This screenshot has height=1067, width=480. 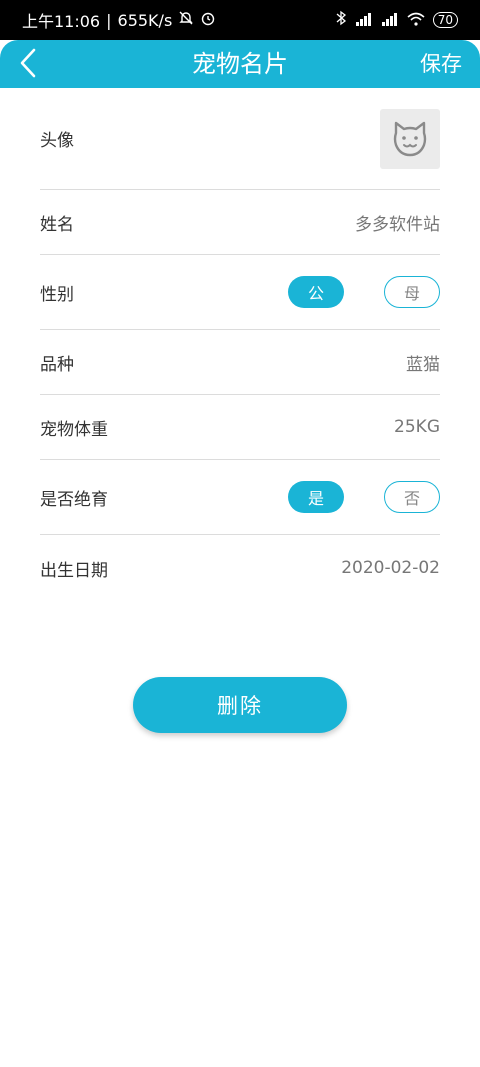 I want to click on avatar, so click(x=410, y=138).